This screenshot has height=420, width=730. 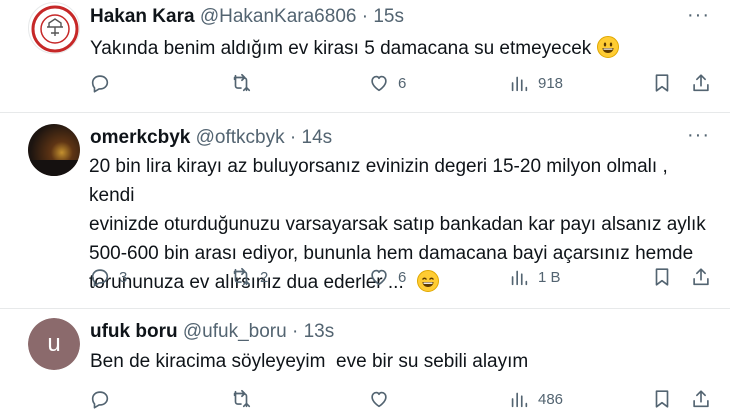 I want to click on user-handle: @HakanKara6806, so click(x=278, y=16).